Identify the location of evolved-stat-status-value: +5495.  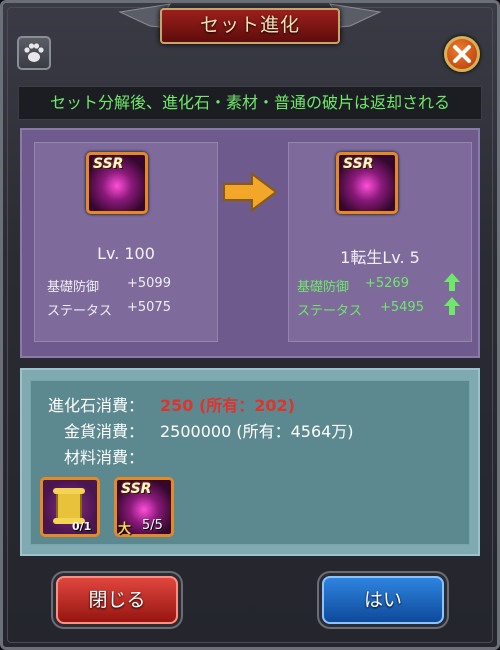
(402, 307).